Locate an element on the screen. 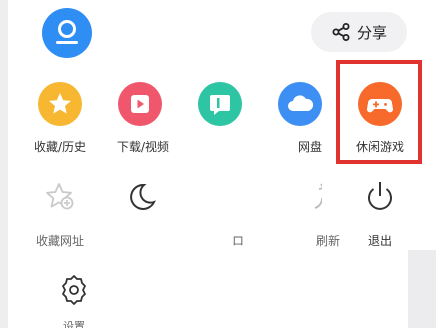 The height and width of the screenshot is (328, 436). cloud-icon is located at coordinates (301, 103).